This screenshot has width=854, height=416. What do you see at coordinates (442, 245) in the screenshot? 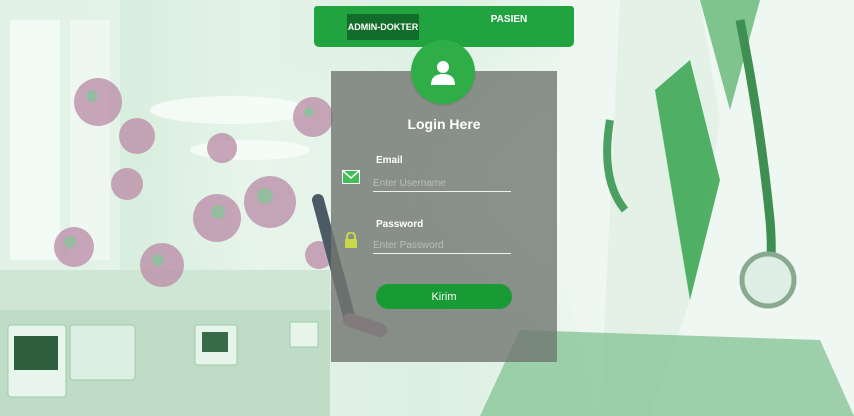
I see `password-field` at bounding box center [442, 245].